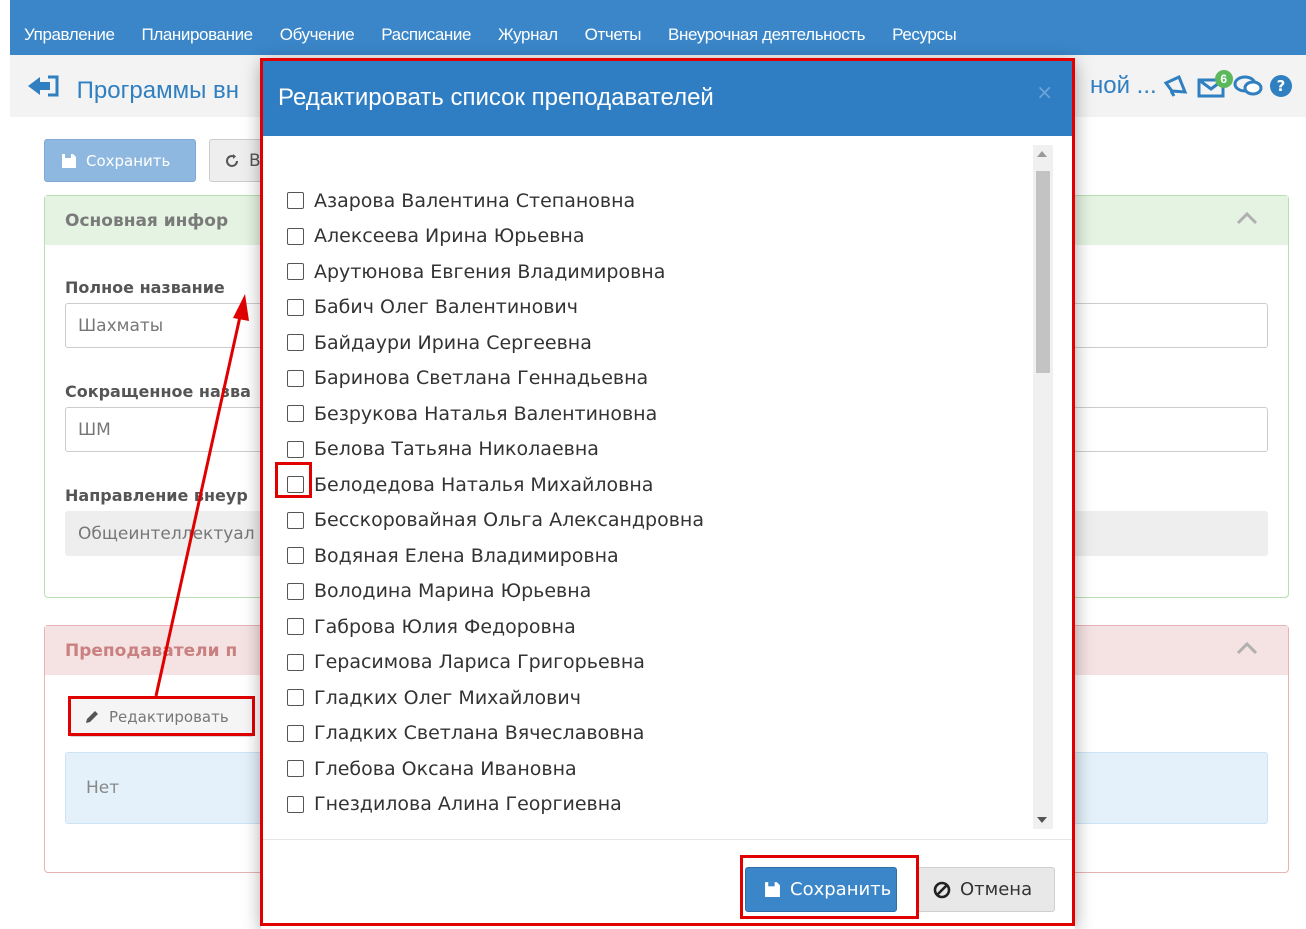 The width and height of the screenshot is (1306, 929). I want to click on short-name-label: Сокращенное назва, so click(158, 391).